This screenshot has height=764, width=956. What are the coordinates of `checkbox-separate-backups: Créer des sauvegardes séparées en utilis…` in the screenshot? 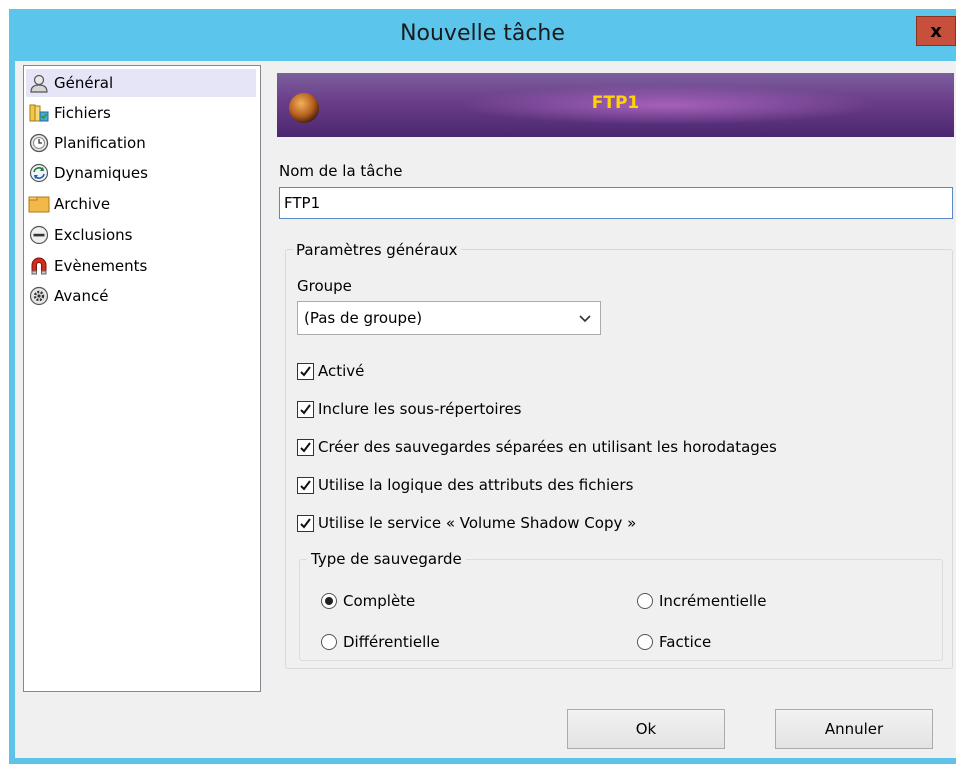 It's located at (537, 447).